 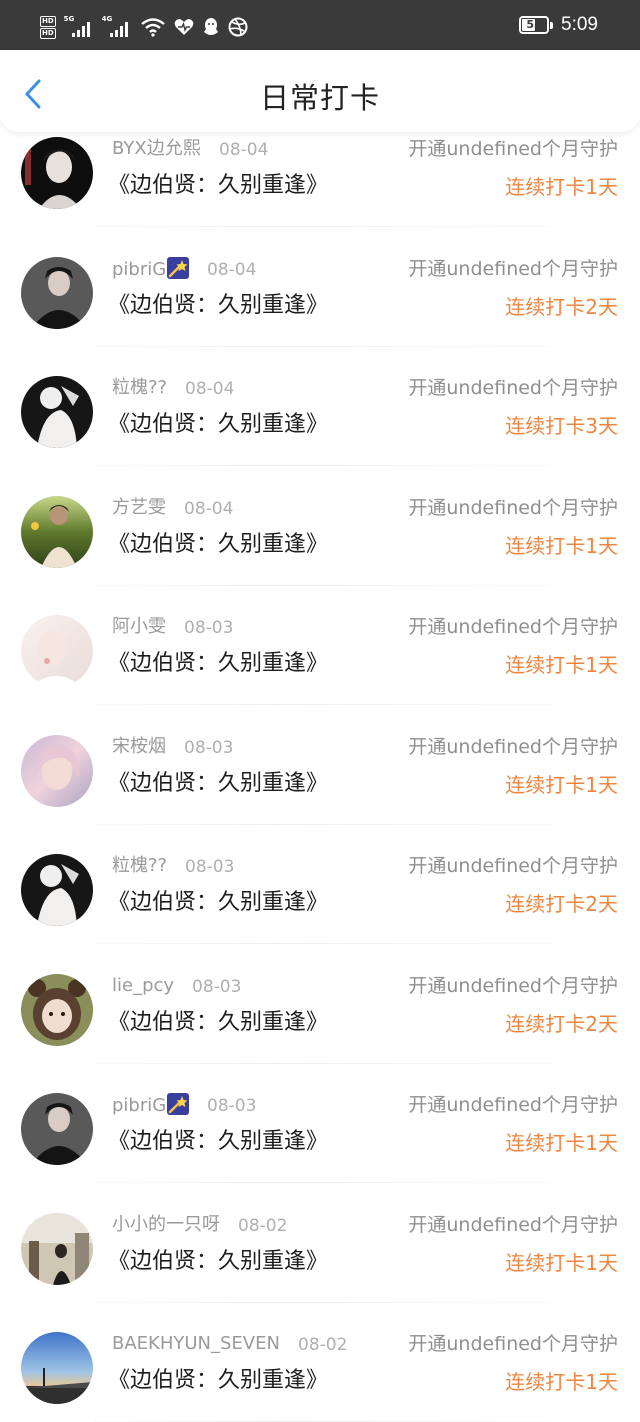 I want to click on avatar-pink-hair, so click(x=57, y=770).